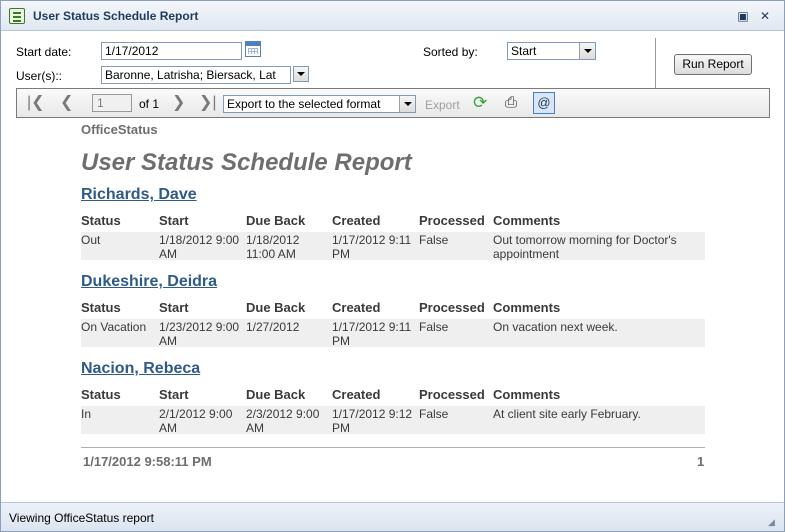 The image size is (785, 532). What do you see at coordinates (273, 327) in the screenshot?
I see `cell-due-back: 1/27/2012` at bounding box center [273, 327].